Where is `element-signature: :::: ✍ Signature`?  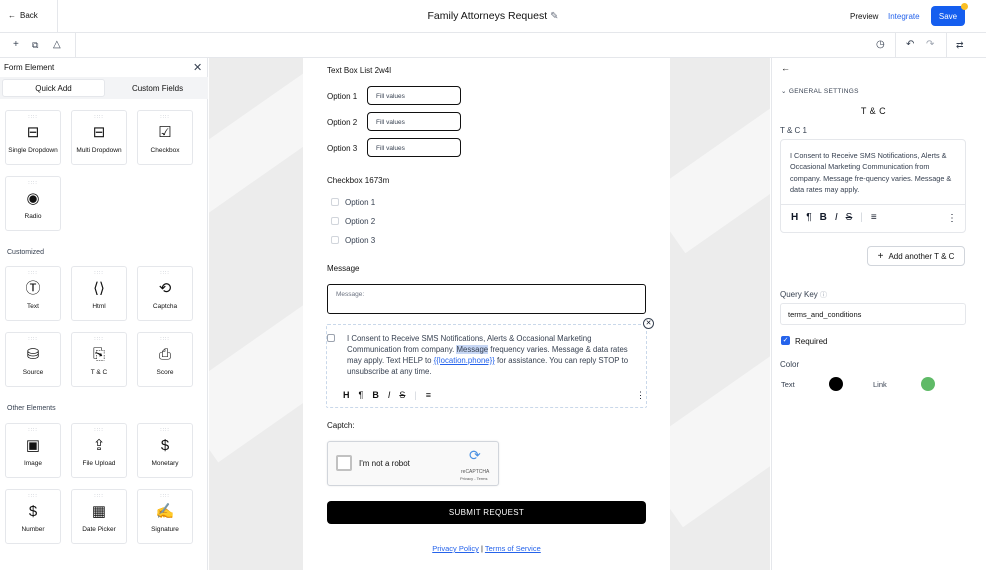 element-signature: :::: ✍ Signature is located at coordinates (165, 516).